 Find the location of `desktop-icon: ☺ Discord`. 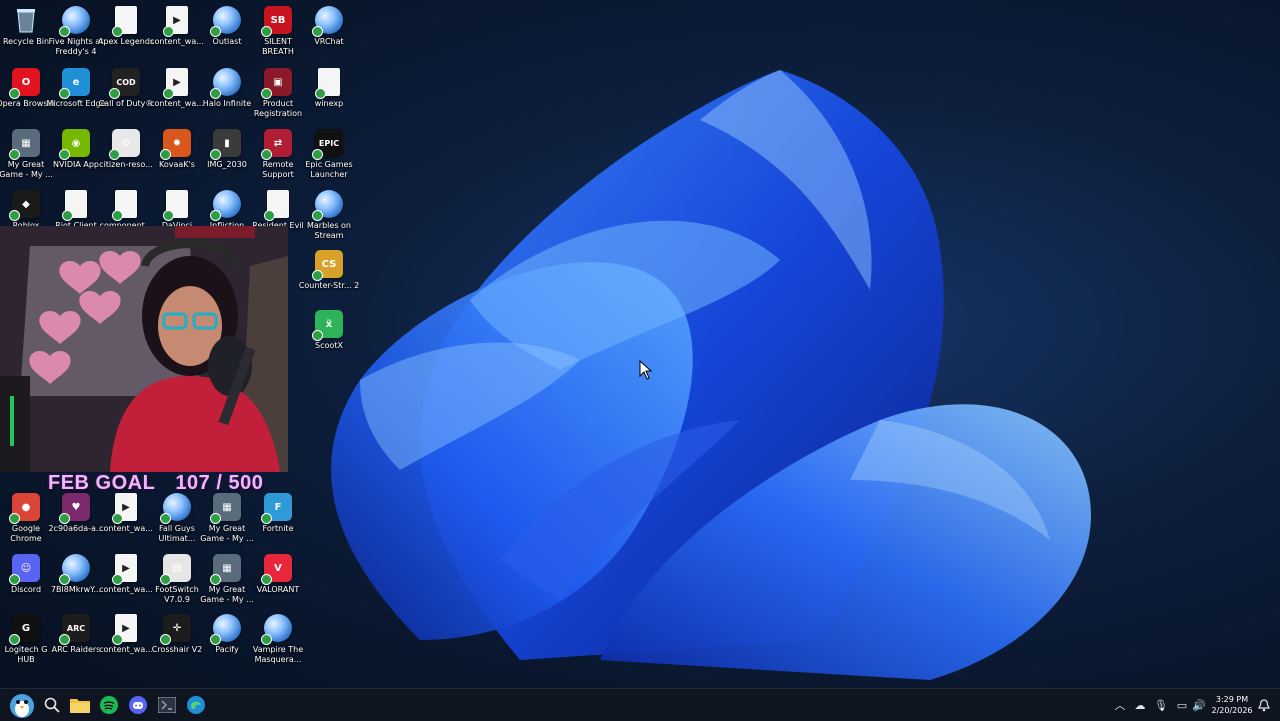

desktop-icon: ☺ Discord is located at coordinates (26, 580).